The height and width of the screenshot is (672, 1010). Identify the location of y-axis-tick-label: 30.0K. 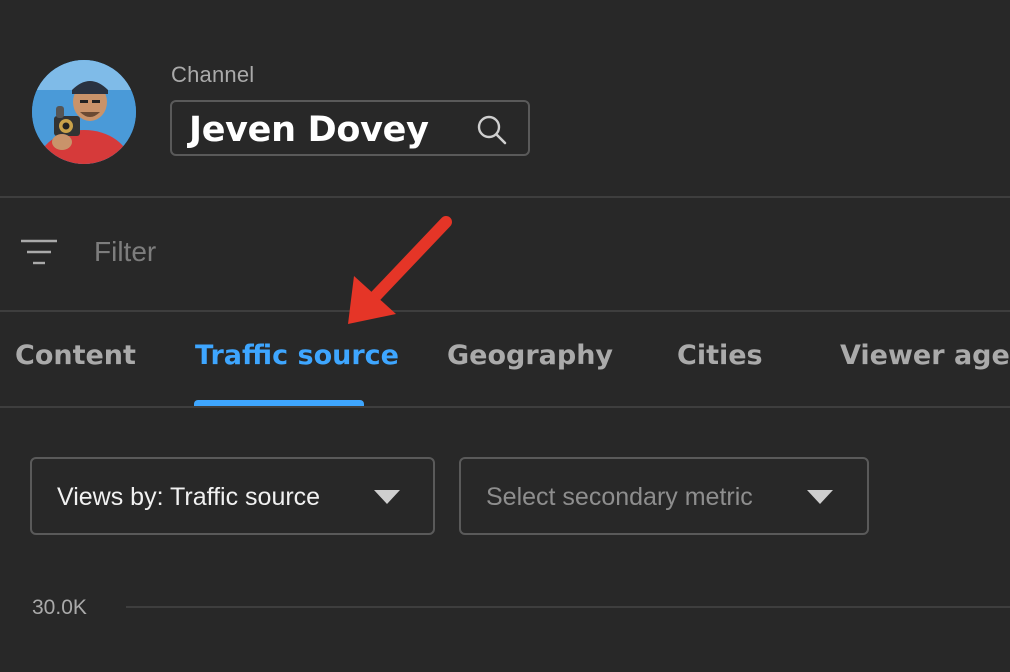
(59, 607).